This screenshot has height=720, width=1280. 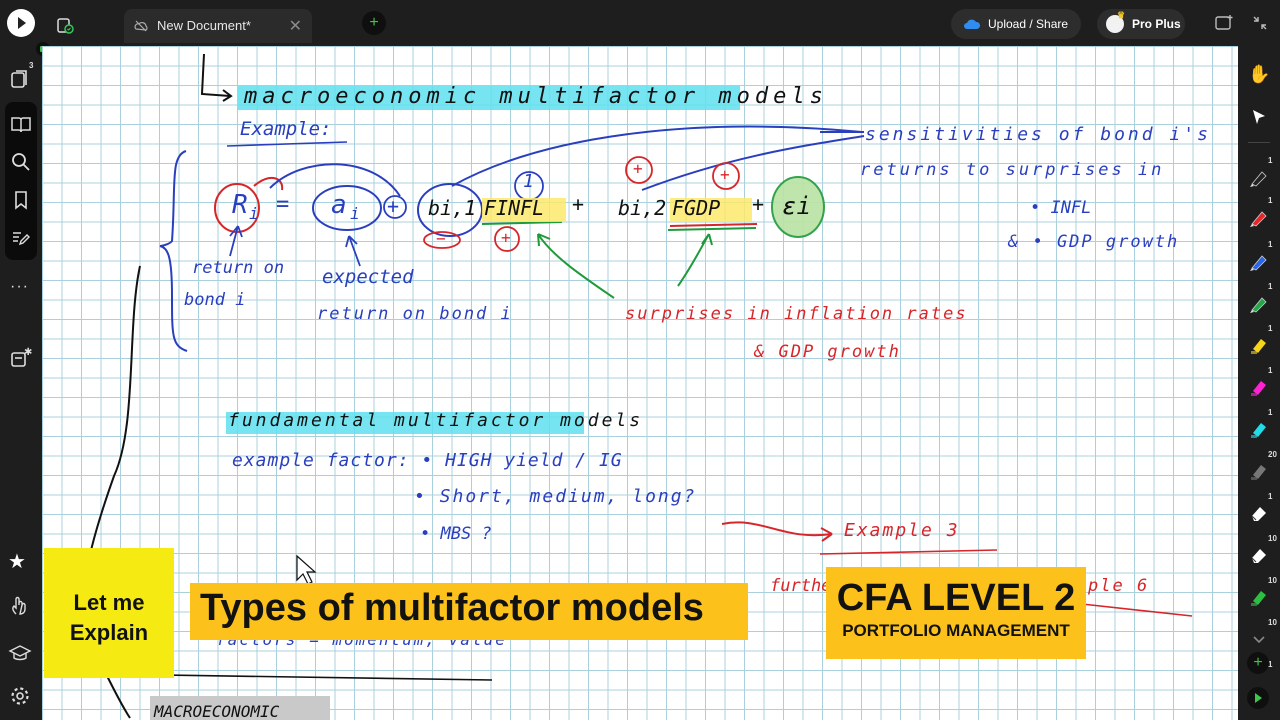 I want to click on sensitivities-label: sensitivities of bond i's, so click(x=1038, y=134).